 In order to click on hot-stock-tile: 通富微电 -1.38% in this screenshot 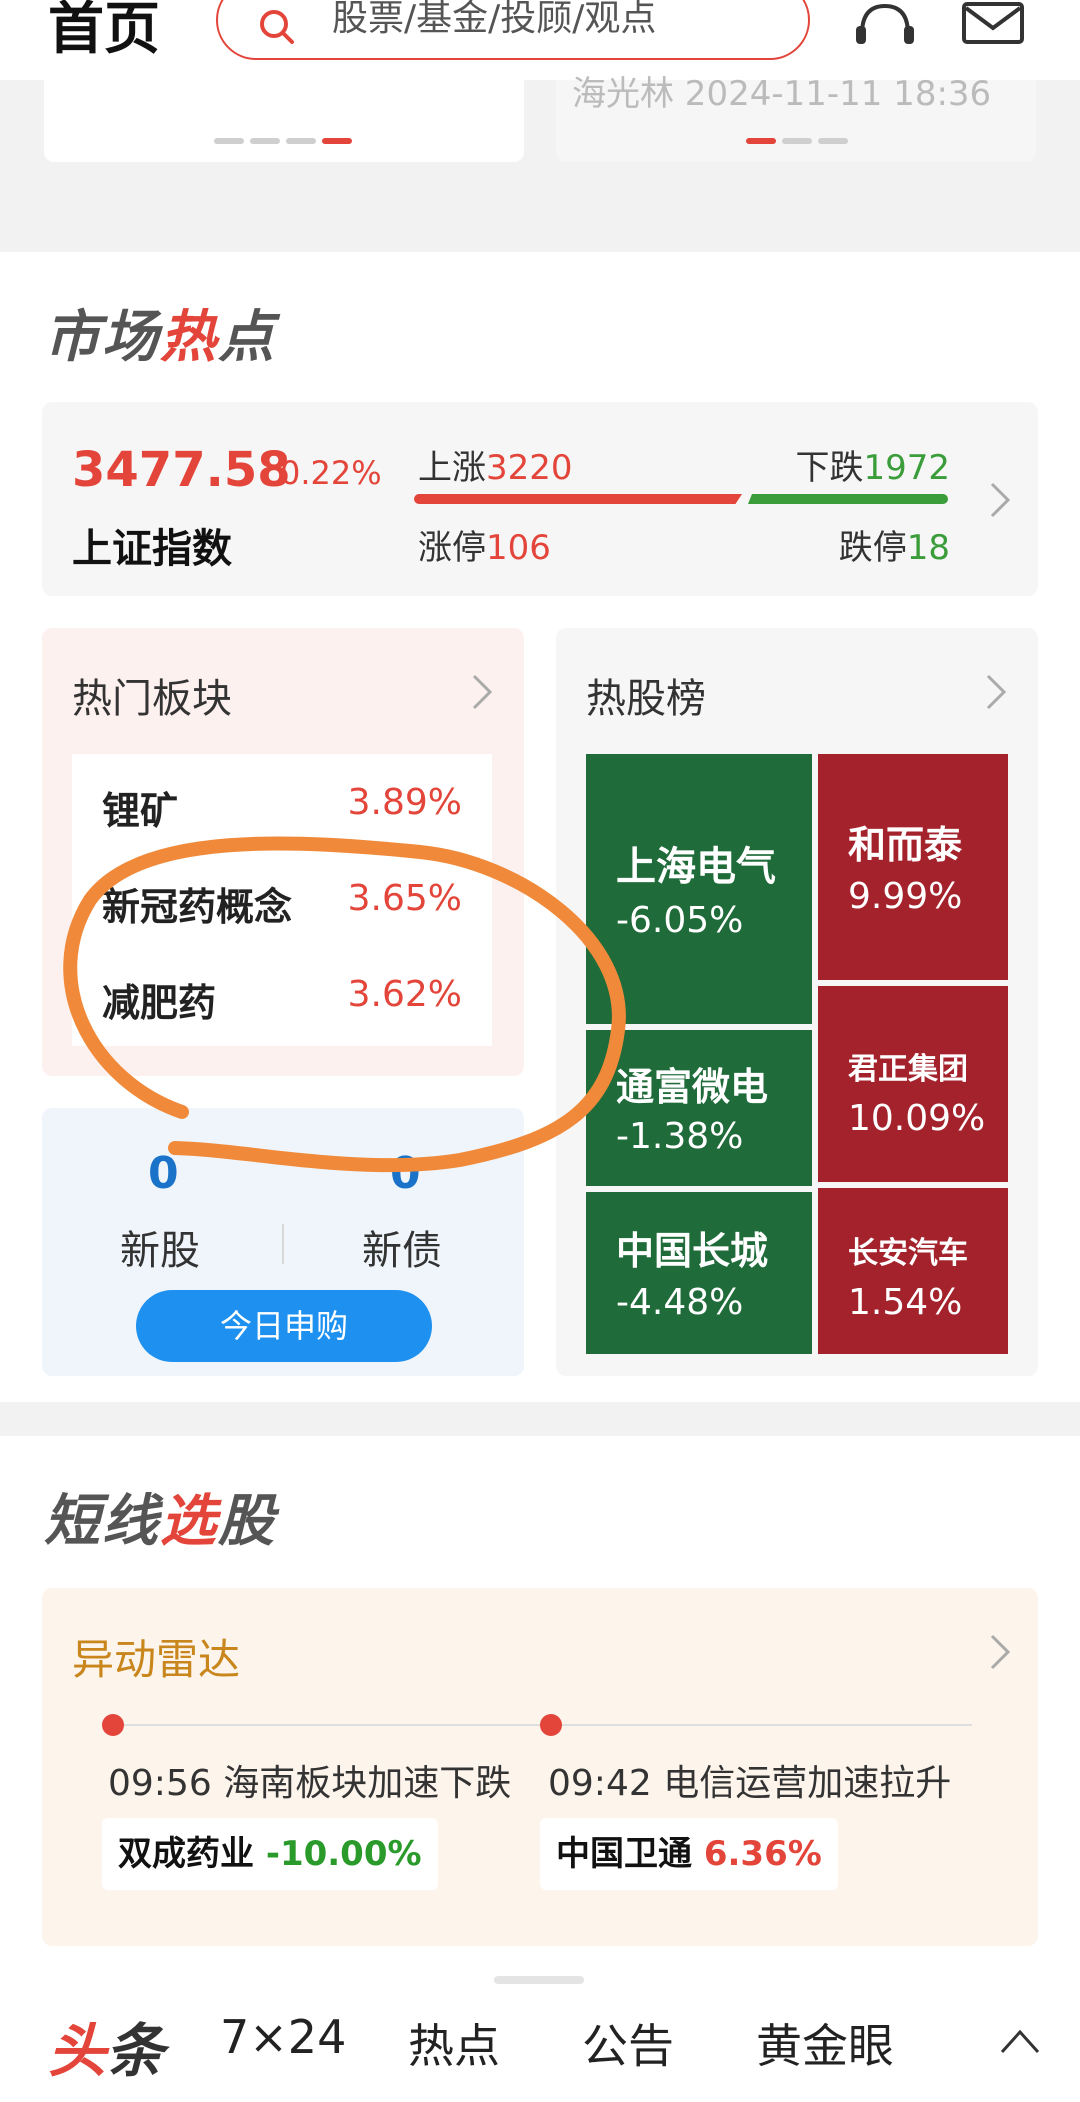, I will do `click(699, 1108)`.